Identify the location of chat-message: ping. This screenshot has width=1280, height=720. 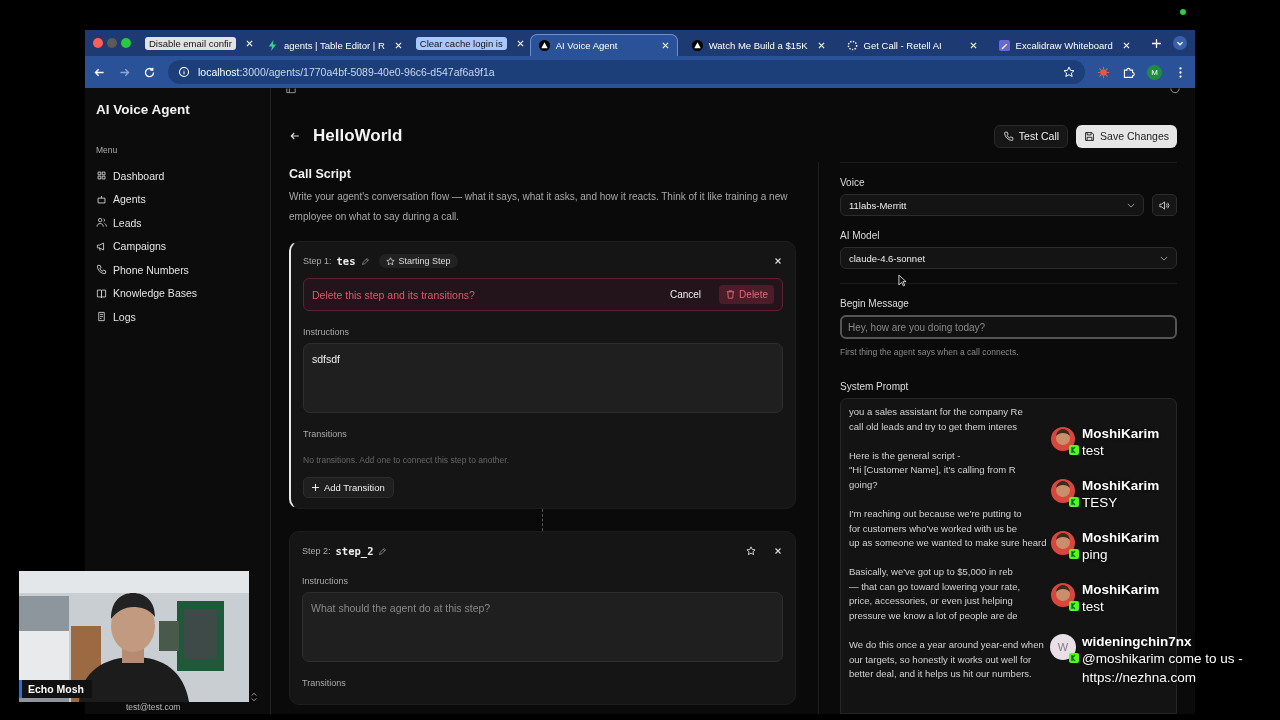
(1095, 555).